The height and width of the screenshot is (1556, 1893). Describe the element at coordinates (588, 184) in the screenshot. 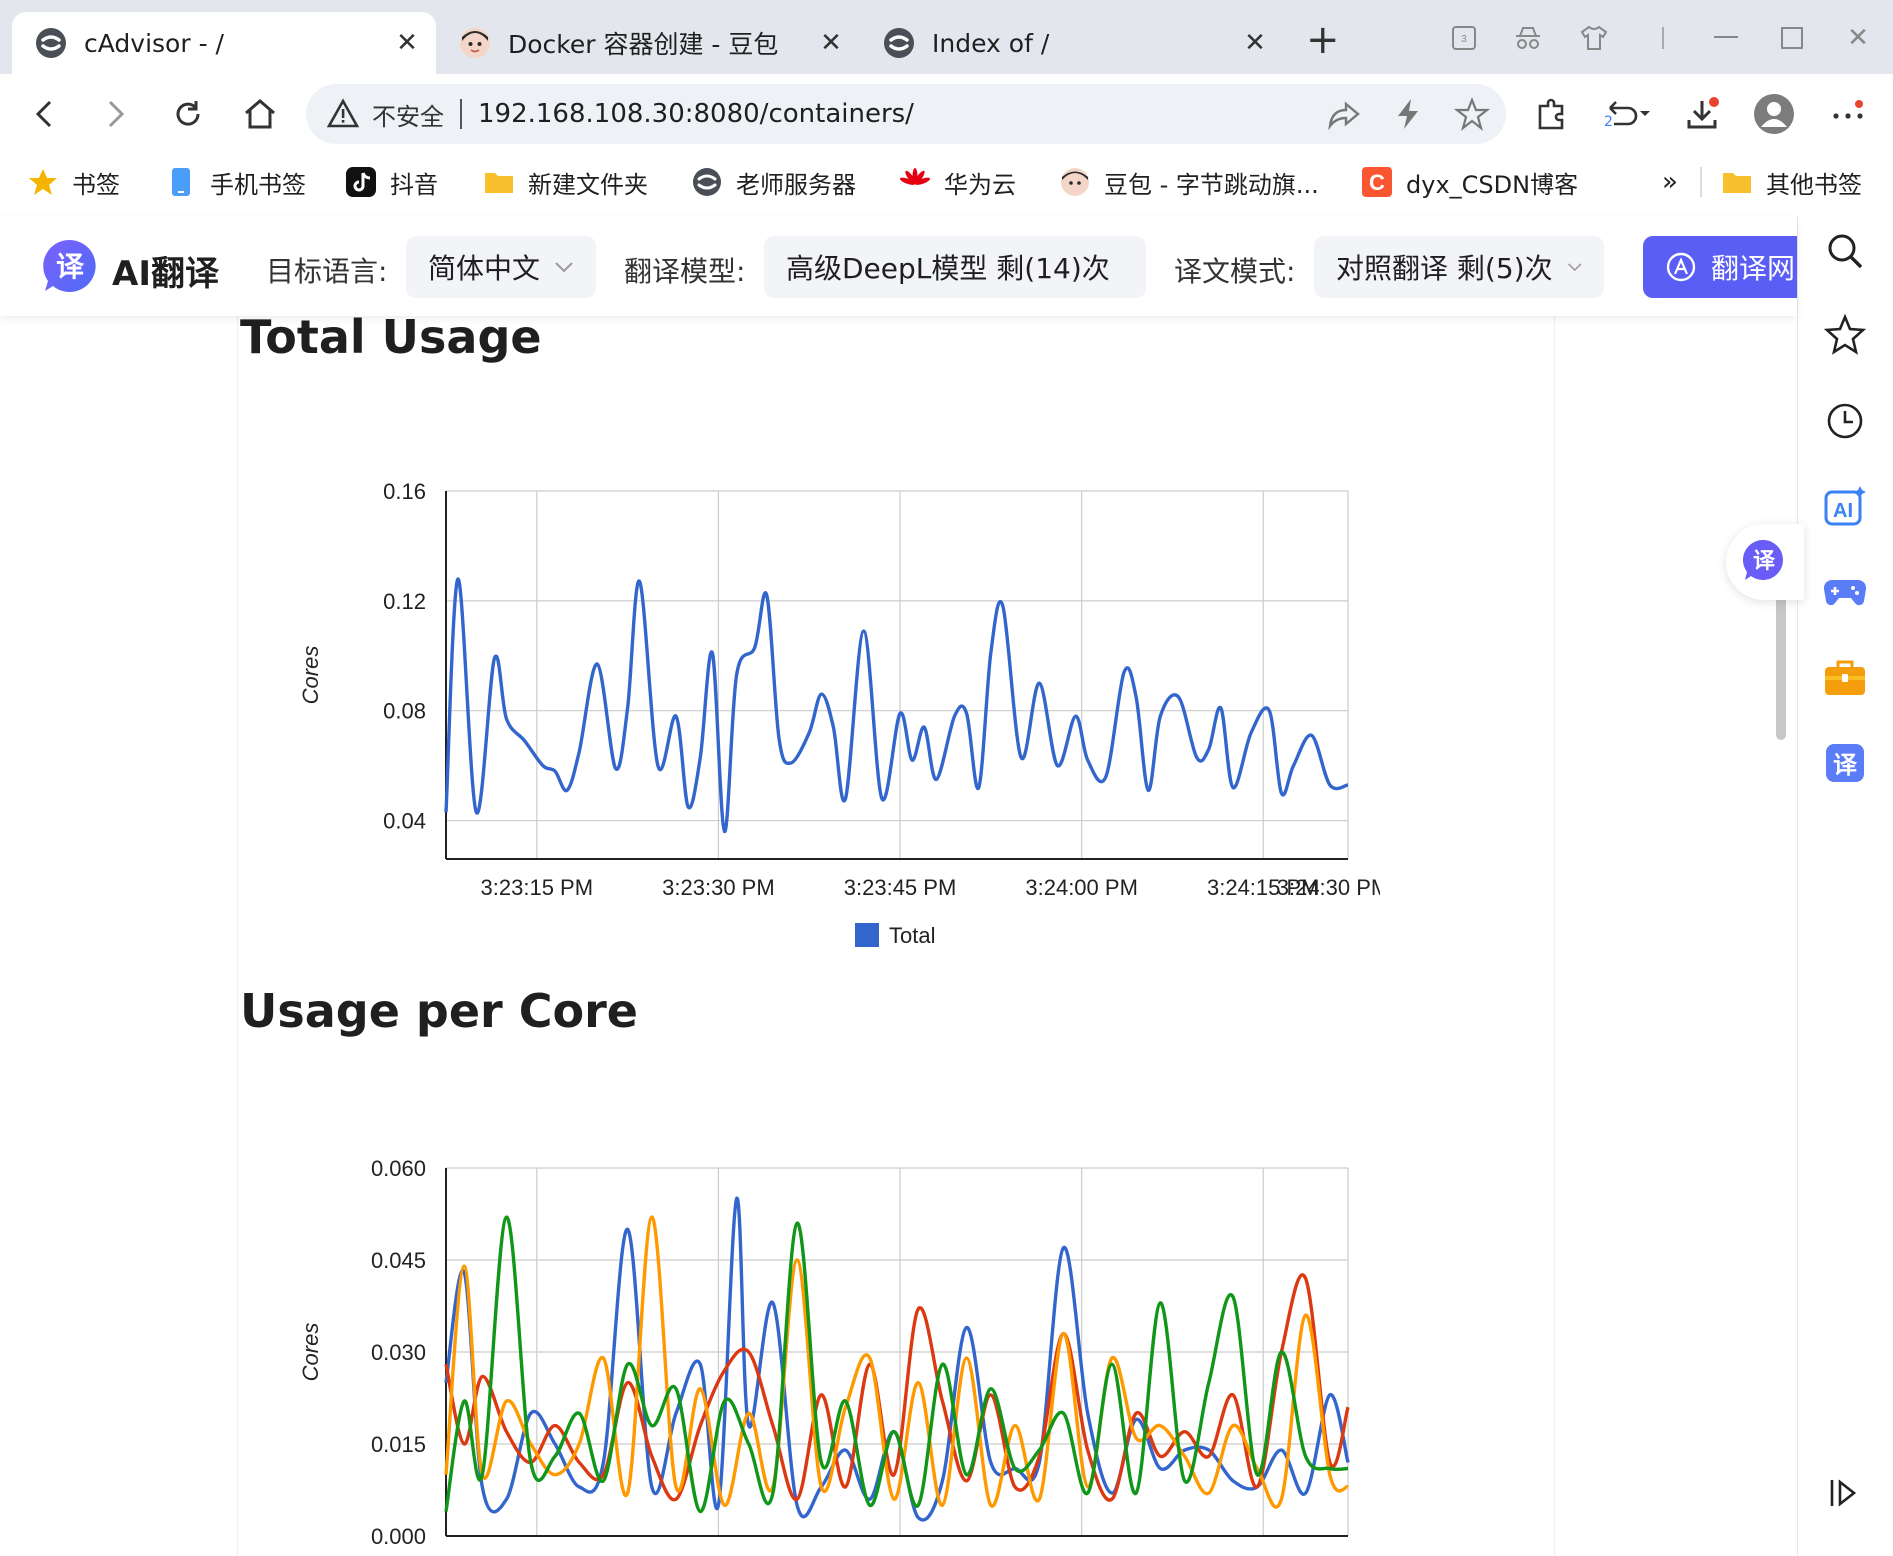

I see `bookmark-label: 新建文件夹` at that location.